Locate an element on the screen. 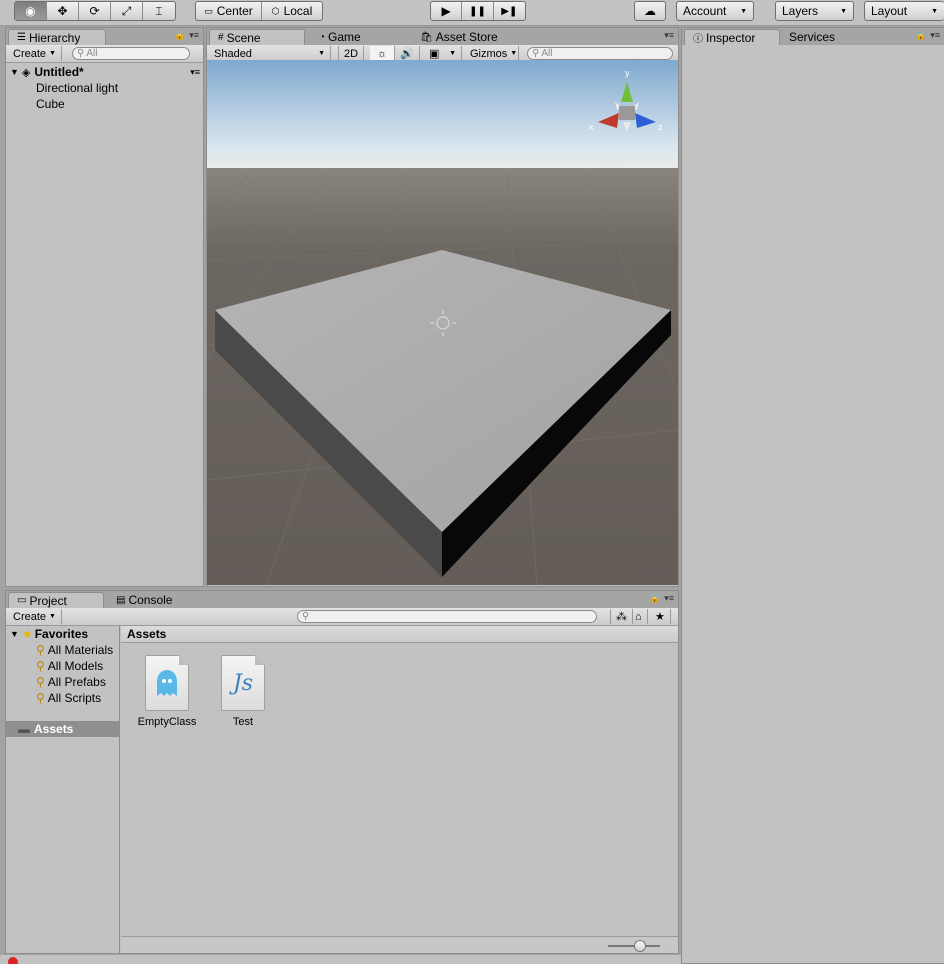 This screenshot has height=964, width=944. tab-console: ▤ Console is located at coordinates (144, 600).